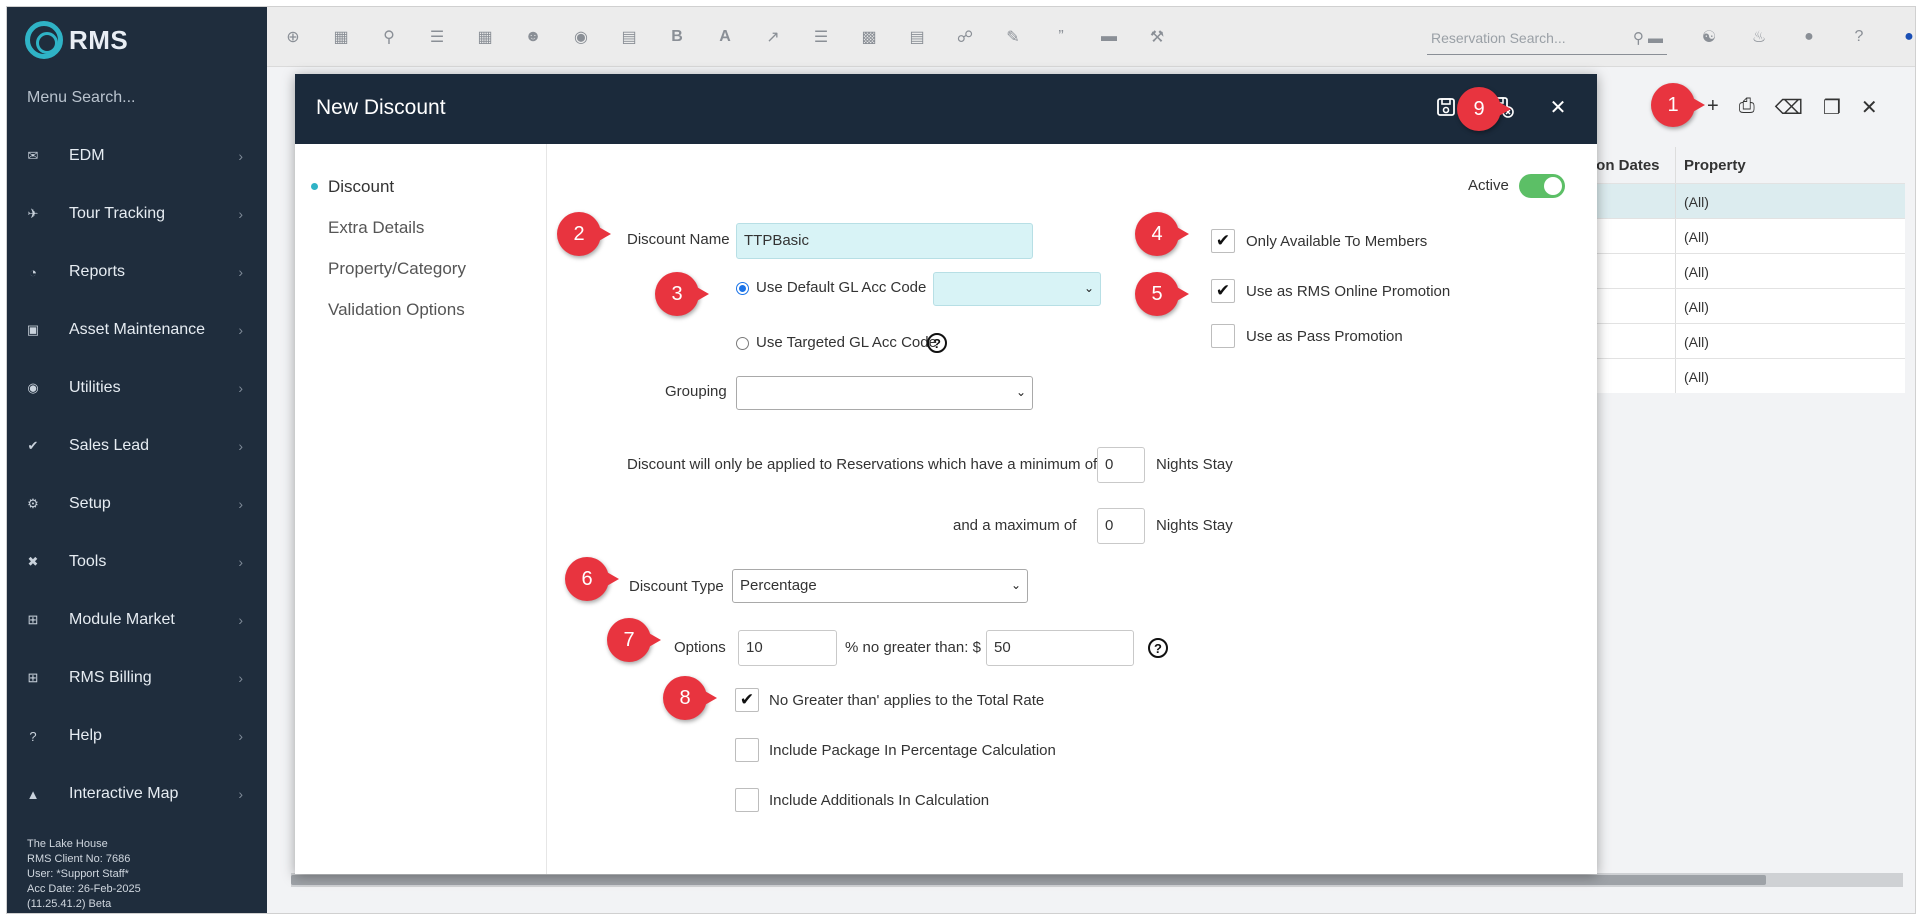  Describe the element at coordinates (1859, 37) in the screenshot. I see `help-icon: ?` at that location.